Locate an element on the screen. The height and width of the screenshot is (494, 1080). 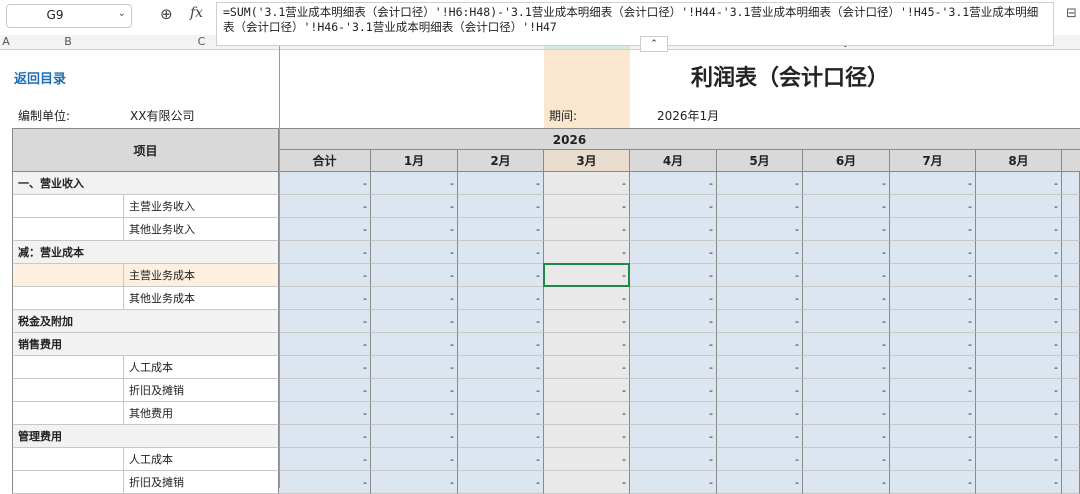
fx-icon: fx is located at coordinates (196, 13).